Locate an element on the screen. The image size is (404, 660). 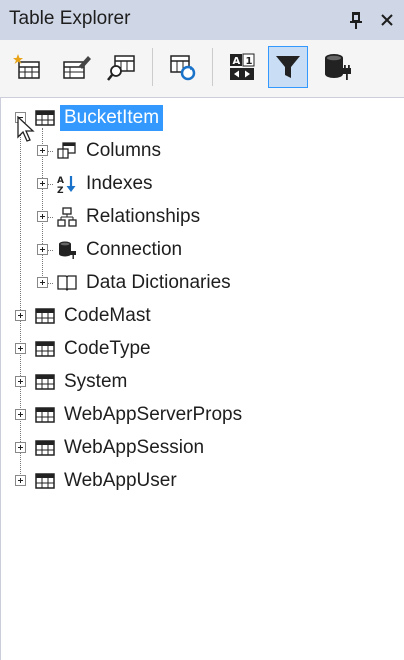
database-connect-icon is located at coordinates (338, 67).